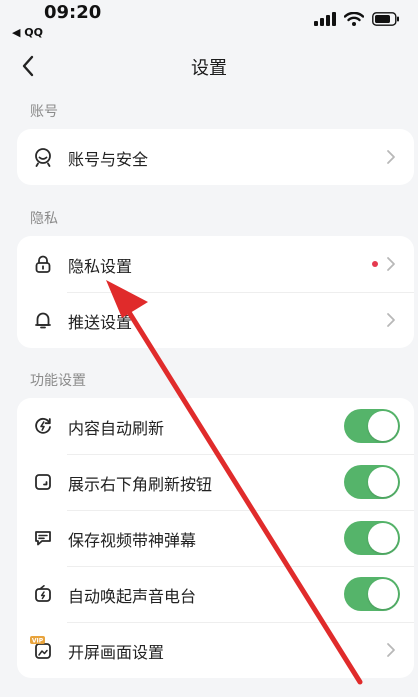 The width and height of the screenshot is (418, 697). What do you see at coordinates (140, 484) in the screenshot?
I see `row-label: 展示右下角刷新按钮` at bounding box center [140, 484].